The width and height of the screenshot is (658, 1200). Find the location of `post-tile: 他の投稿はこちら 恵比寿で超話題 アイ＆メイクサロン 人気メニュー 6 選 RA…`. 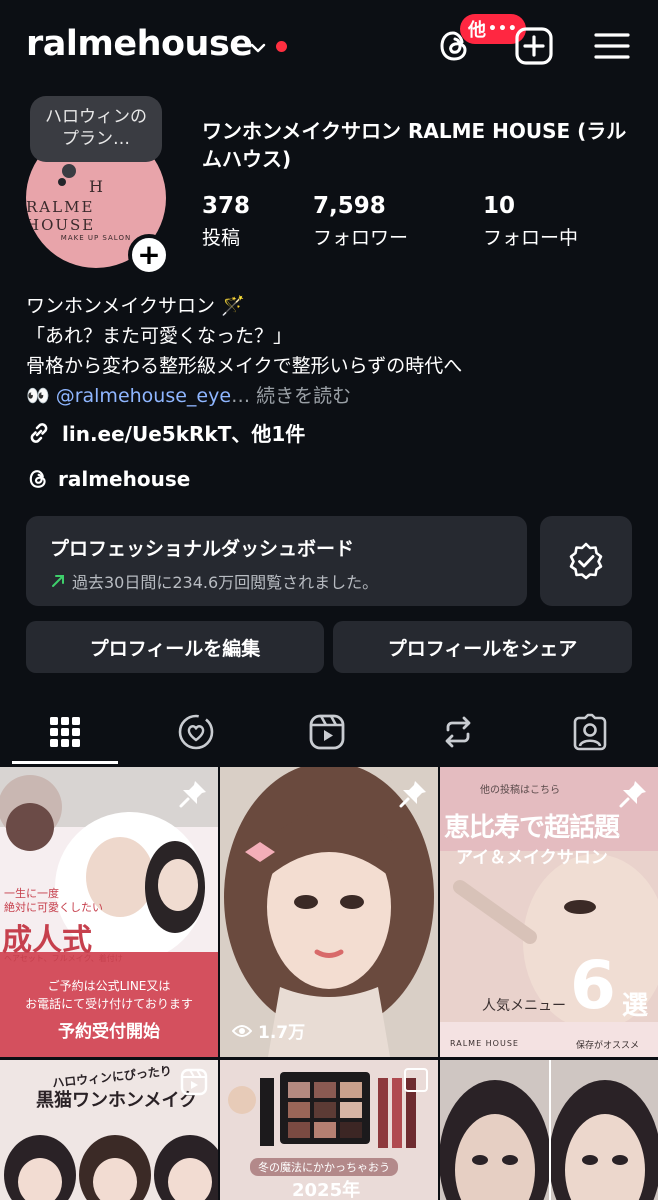

post-tile: 他の投稿はこちら 恵比寿で超話題 アイ＆メイクサロン 人気メニュー 6 選 RA… is located at coordinates (549, 912).